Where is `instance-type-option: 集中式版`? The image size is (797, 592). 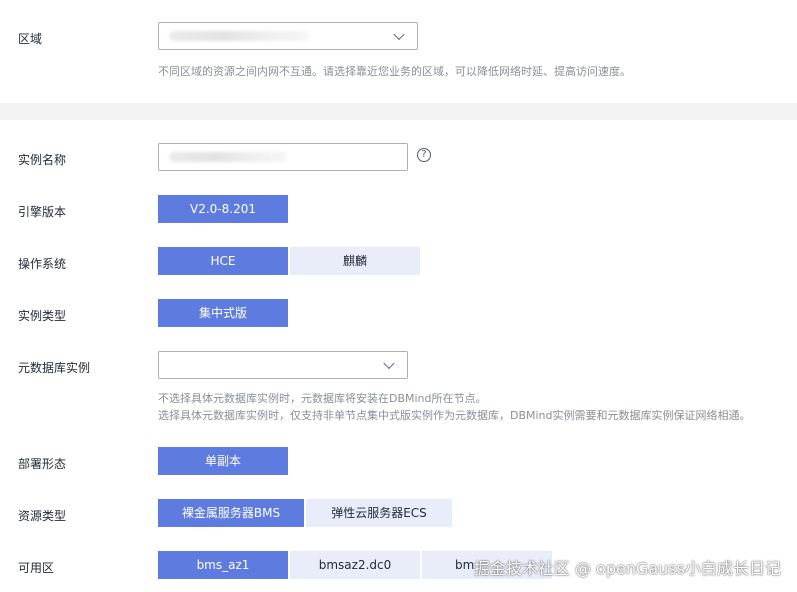
instance-type-option: 集中式版 is located at coordinates (223, 313).